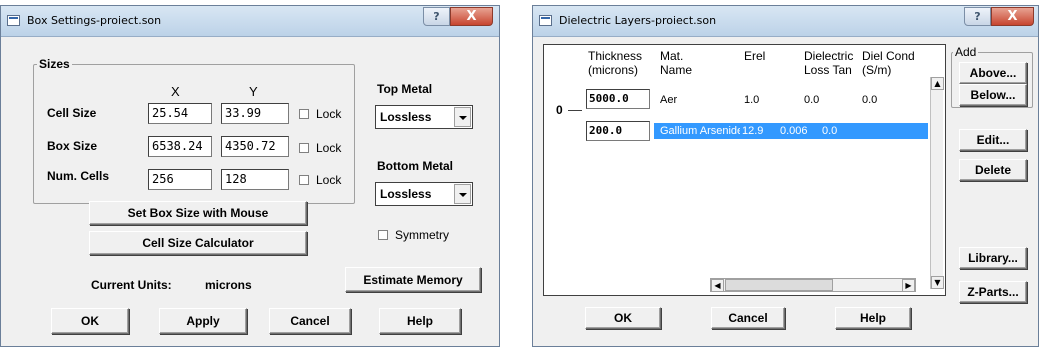 This screenshot has width=1039, height=347. What do you see at coordinates (415, 166) in the screenshot?
I see `bottom-metal-label: Bottom Metal` at bounding box center [415, 166].